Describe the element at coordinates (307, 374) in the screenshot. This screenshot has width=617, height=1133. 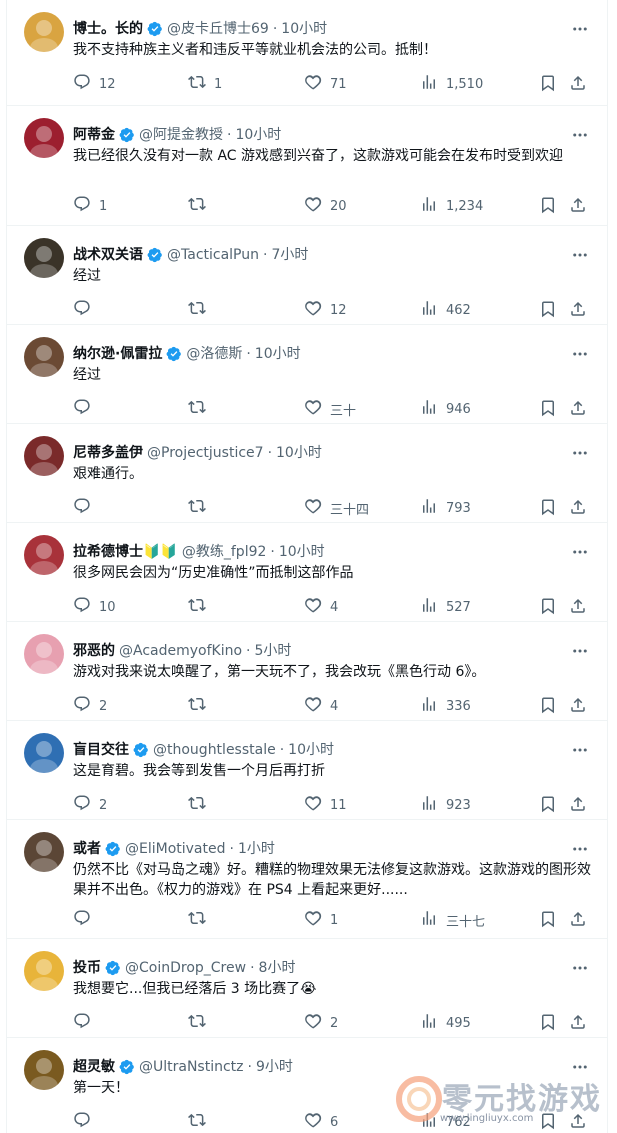
I see `tweet: 纳尔逊·佩雷拉 @洛德斯 · 10小时 经过 三十 946` at that location.